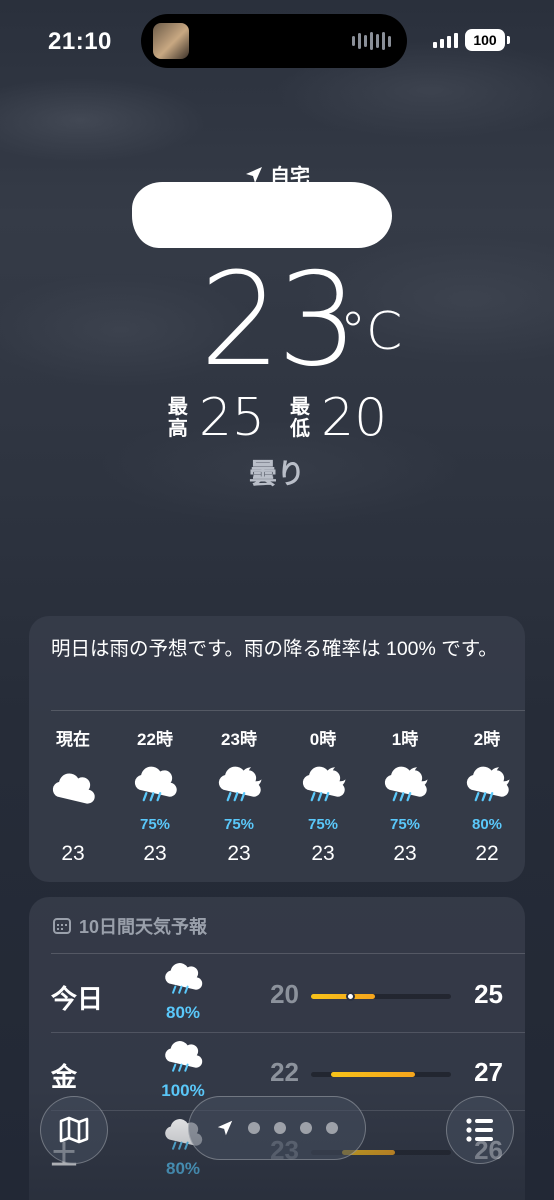 Image resolution: width=554 pixels, height=1200 pixels. What do you see at coordinates (351, 996) in the screenshot?
I see `current-temp-dot` at bounding box center [351, 996].